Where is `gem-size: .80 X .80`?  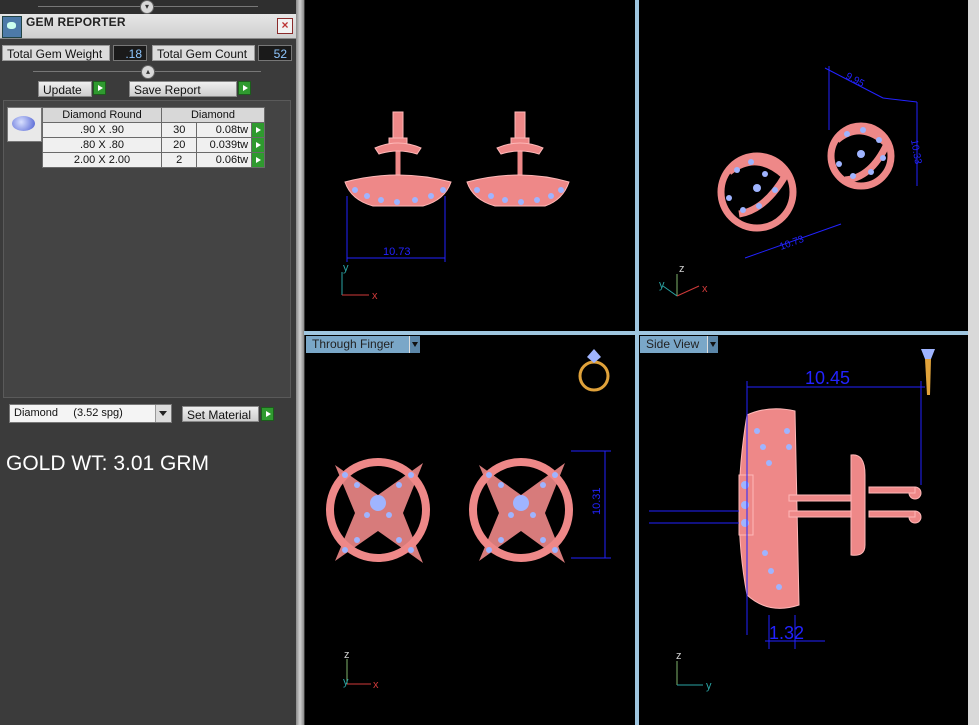
gem-size: .80 X .80 is located at coordinates (102, 145).